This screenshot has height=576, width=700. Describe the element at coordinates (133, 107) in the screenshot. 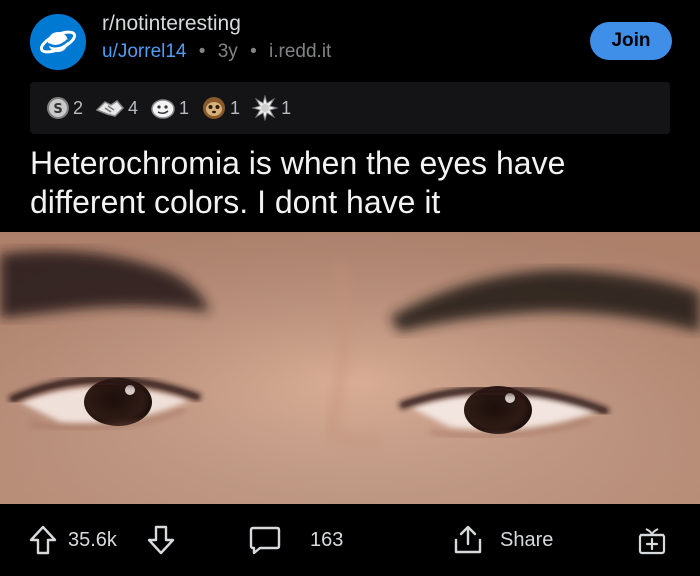

I see `award-count: 4` at that location.